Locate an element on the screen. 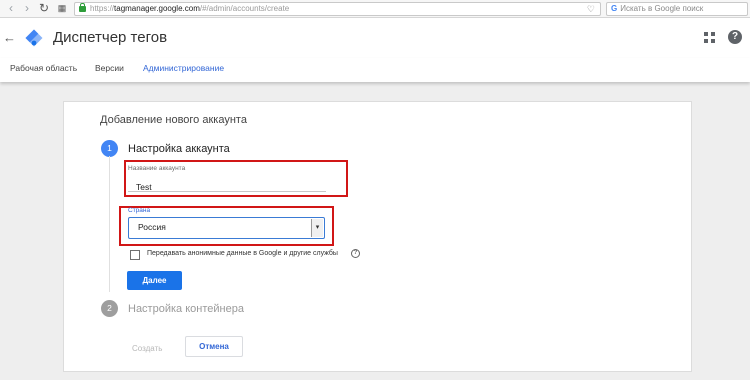 The image size is (750, 380). step-1-badge: 1 is located at coordinates (109, 148).